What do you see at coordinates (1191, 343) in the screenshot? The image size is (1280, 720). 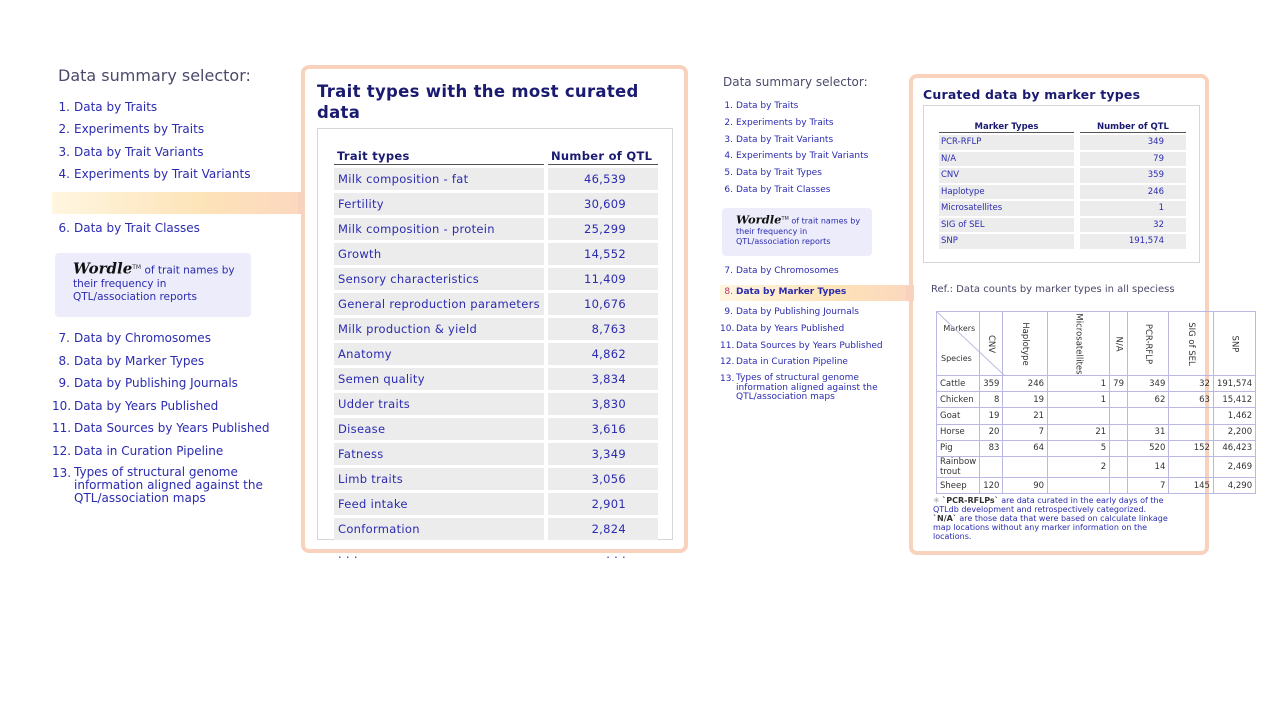 I see `species-col-header: SIG of SEL` at bounding box center [1191, 343].